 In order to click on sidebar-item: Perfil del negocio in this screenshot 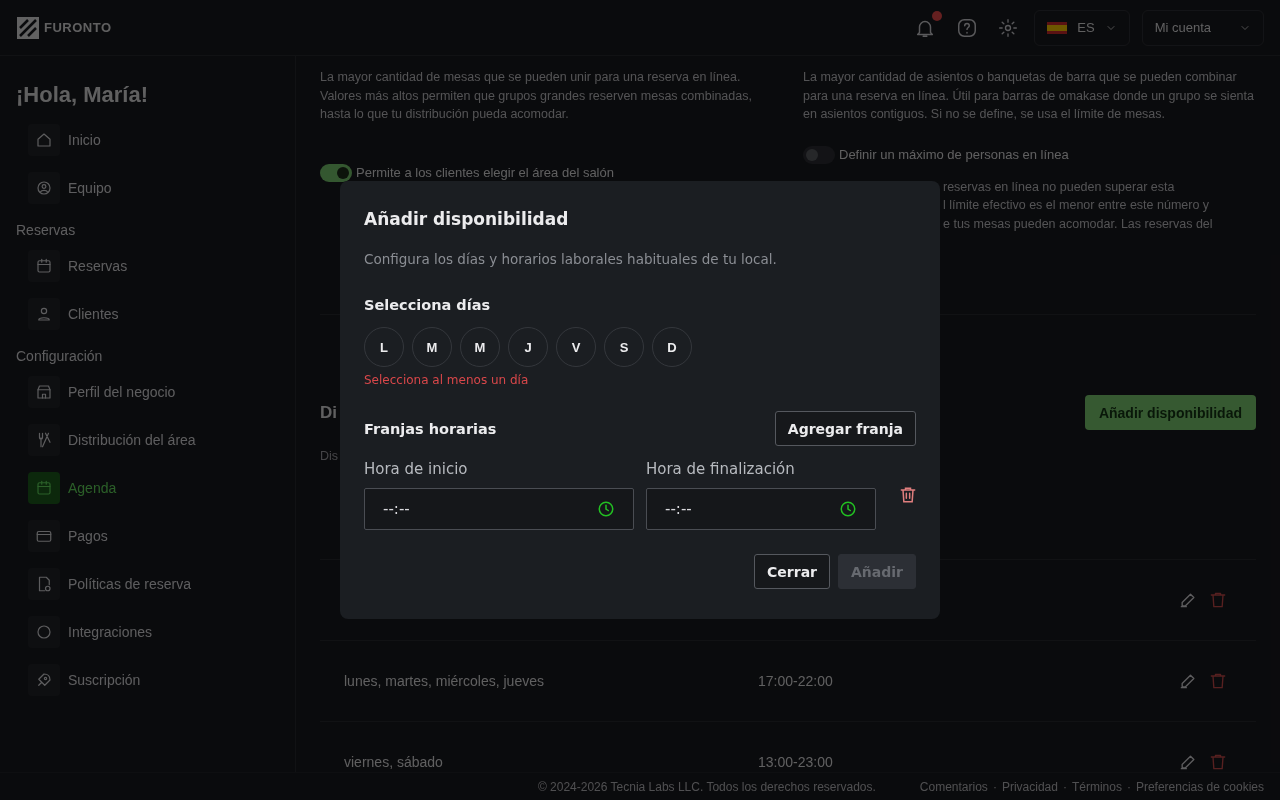, I will do `click(153, 392)`.